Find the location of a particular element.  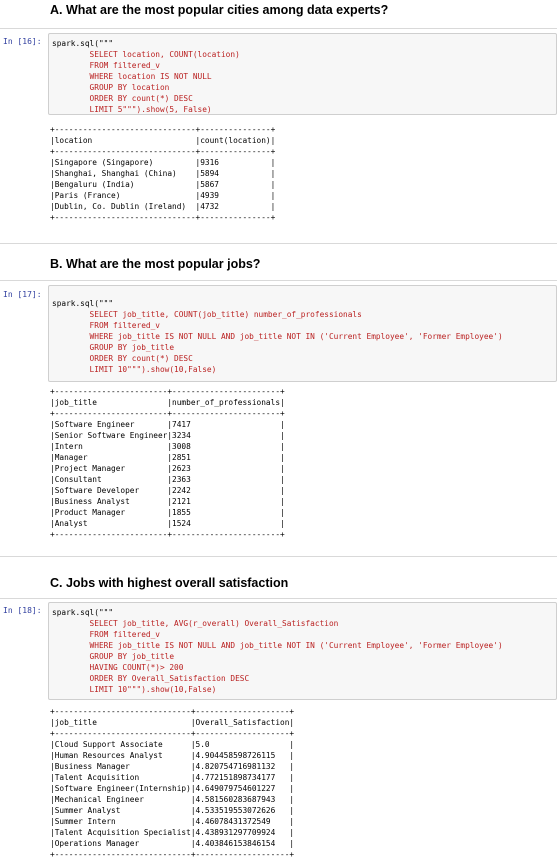

code-line: HAVING COUNT(*)> 200 is located at coordinates (277, 667).